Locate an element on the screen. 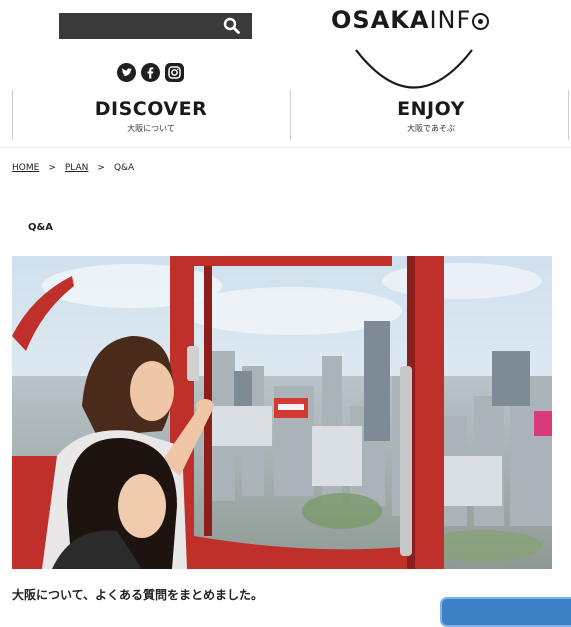 This screenshot has height=627, width=571. search-icon is located at coordinates (232, 26).